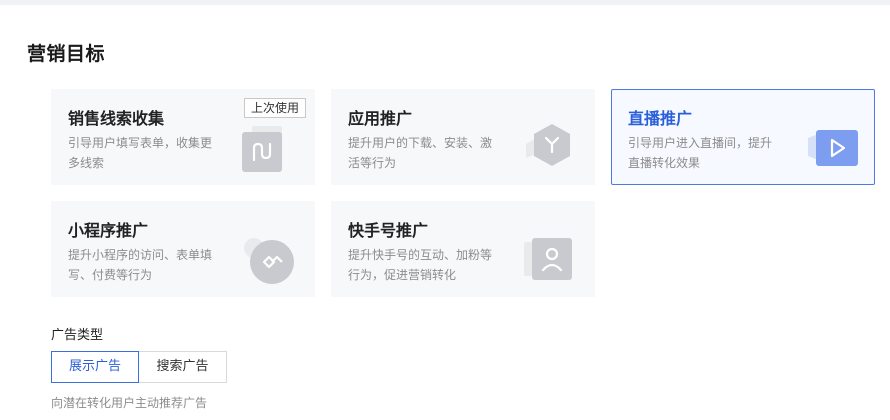  I want to click on card-kuaishou-account-promotion: 快手号推广 提升快手号的互动、加粉等行为，促进营销转化, so click(463, 249).